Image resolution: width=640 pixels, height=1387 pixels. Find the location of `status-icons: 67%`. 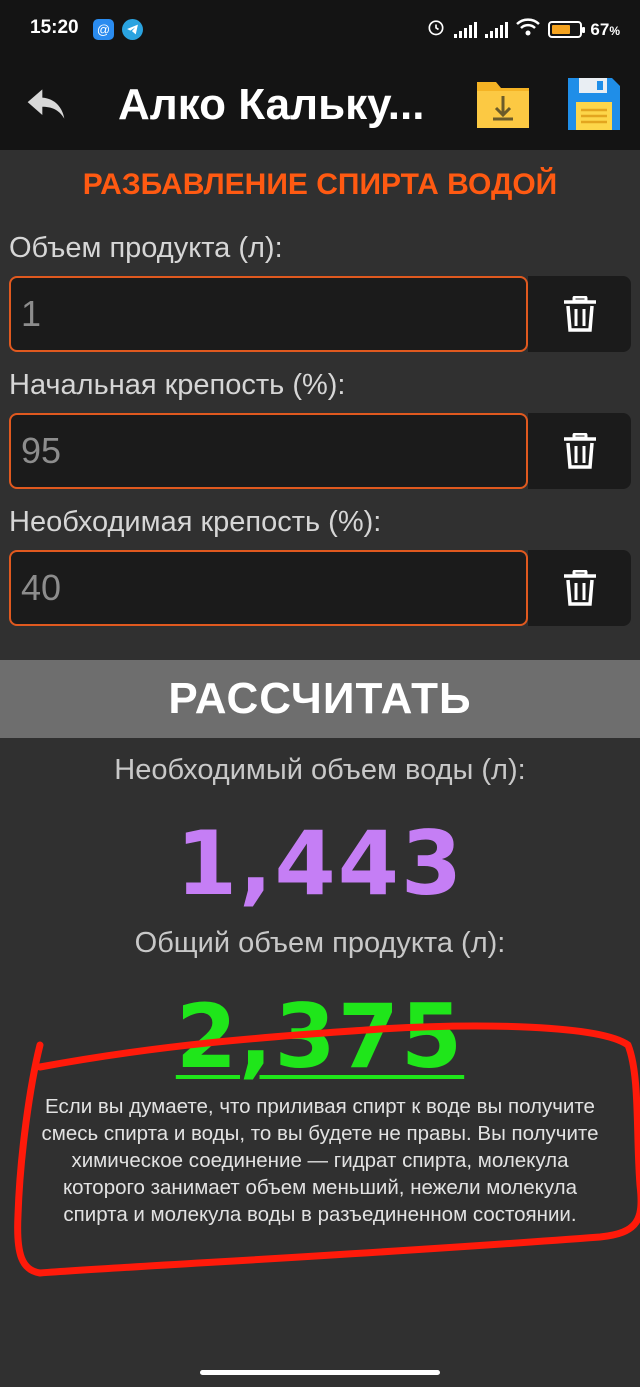

status-icons: 67% is located at coordinates (523, 29).